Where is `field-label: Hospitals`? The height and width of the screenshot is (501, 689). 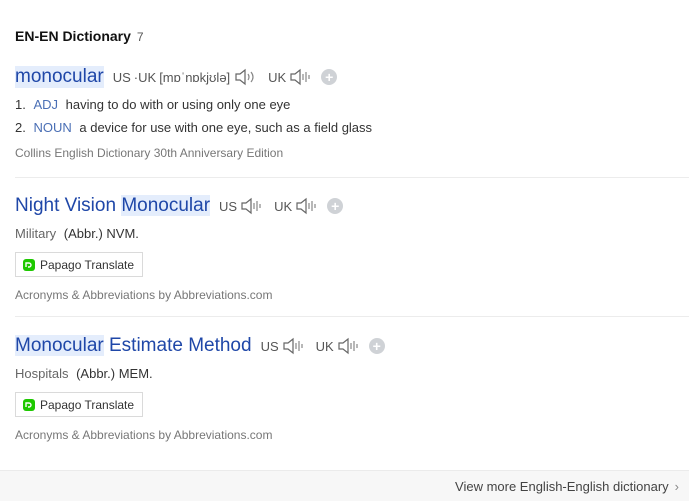
field-label: Hospitals is located at coordinates (42, 373).